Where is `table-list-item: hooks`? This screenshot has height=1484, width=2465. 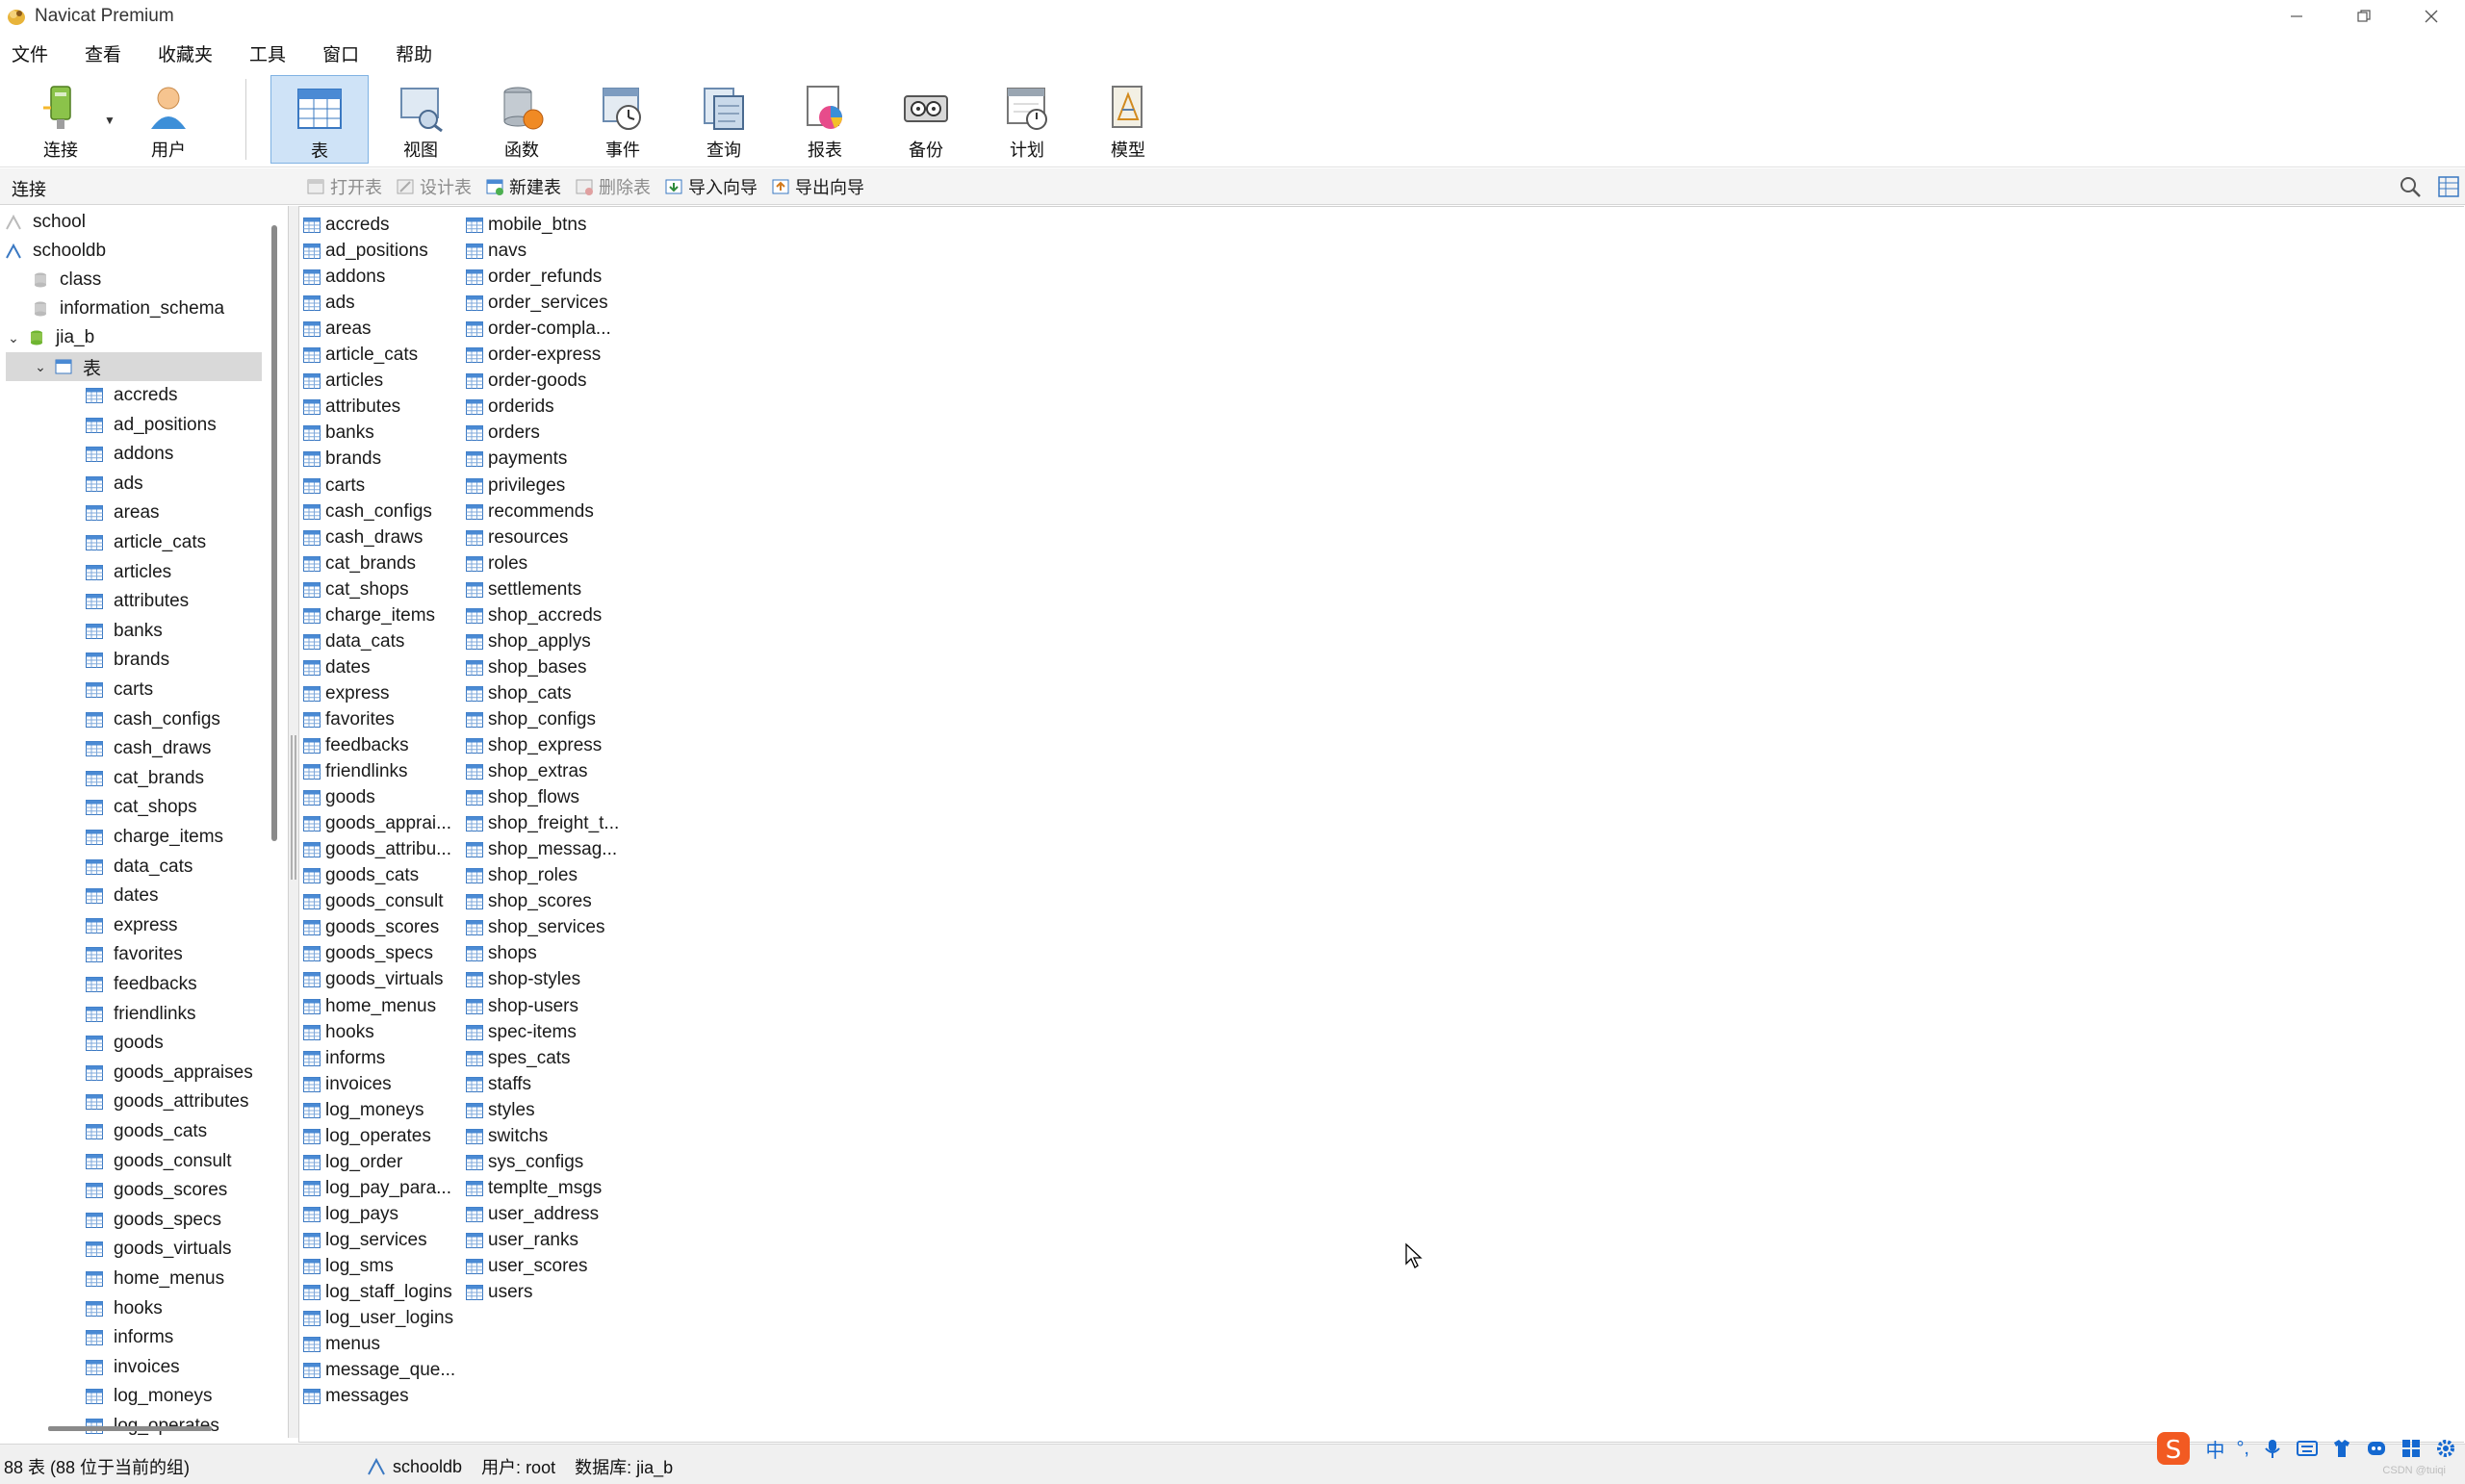
table-list-item: hooks is located at coordinates (382, 1032).